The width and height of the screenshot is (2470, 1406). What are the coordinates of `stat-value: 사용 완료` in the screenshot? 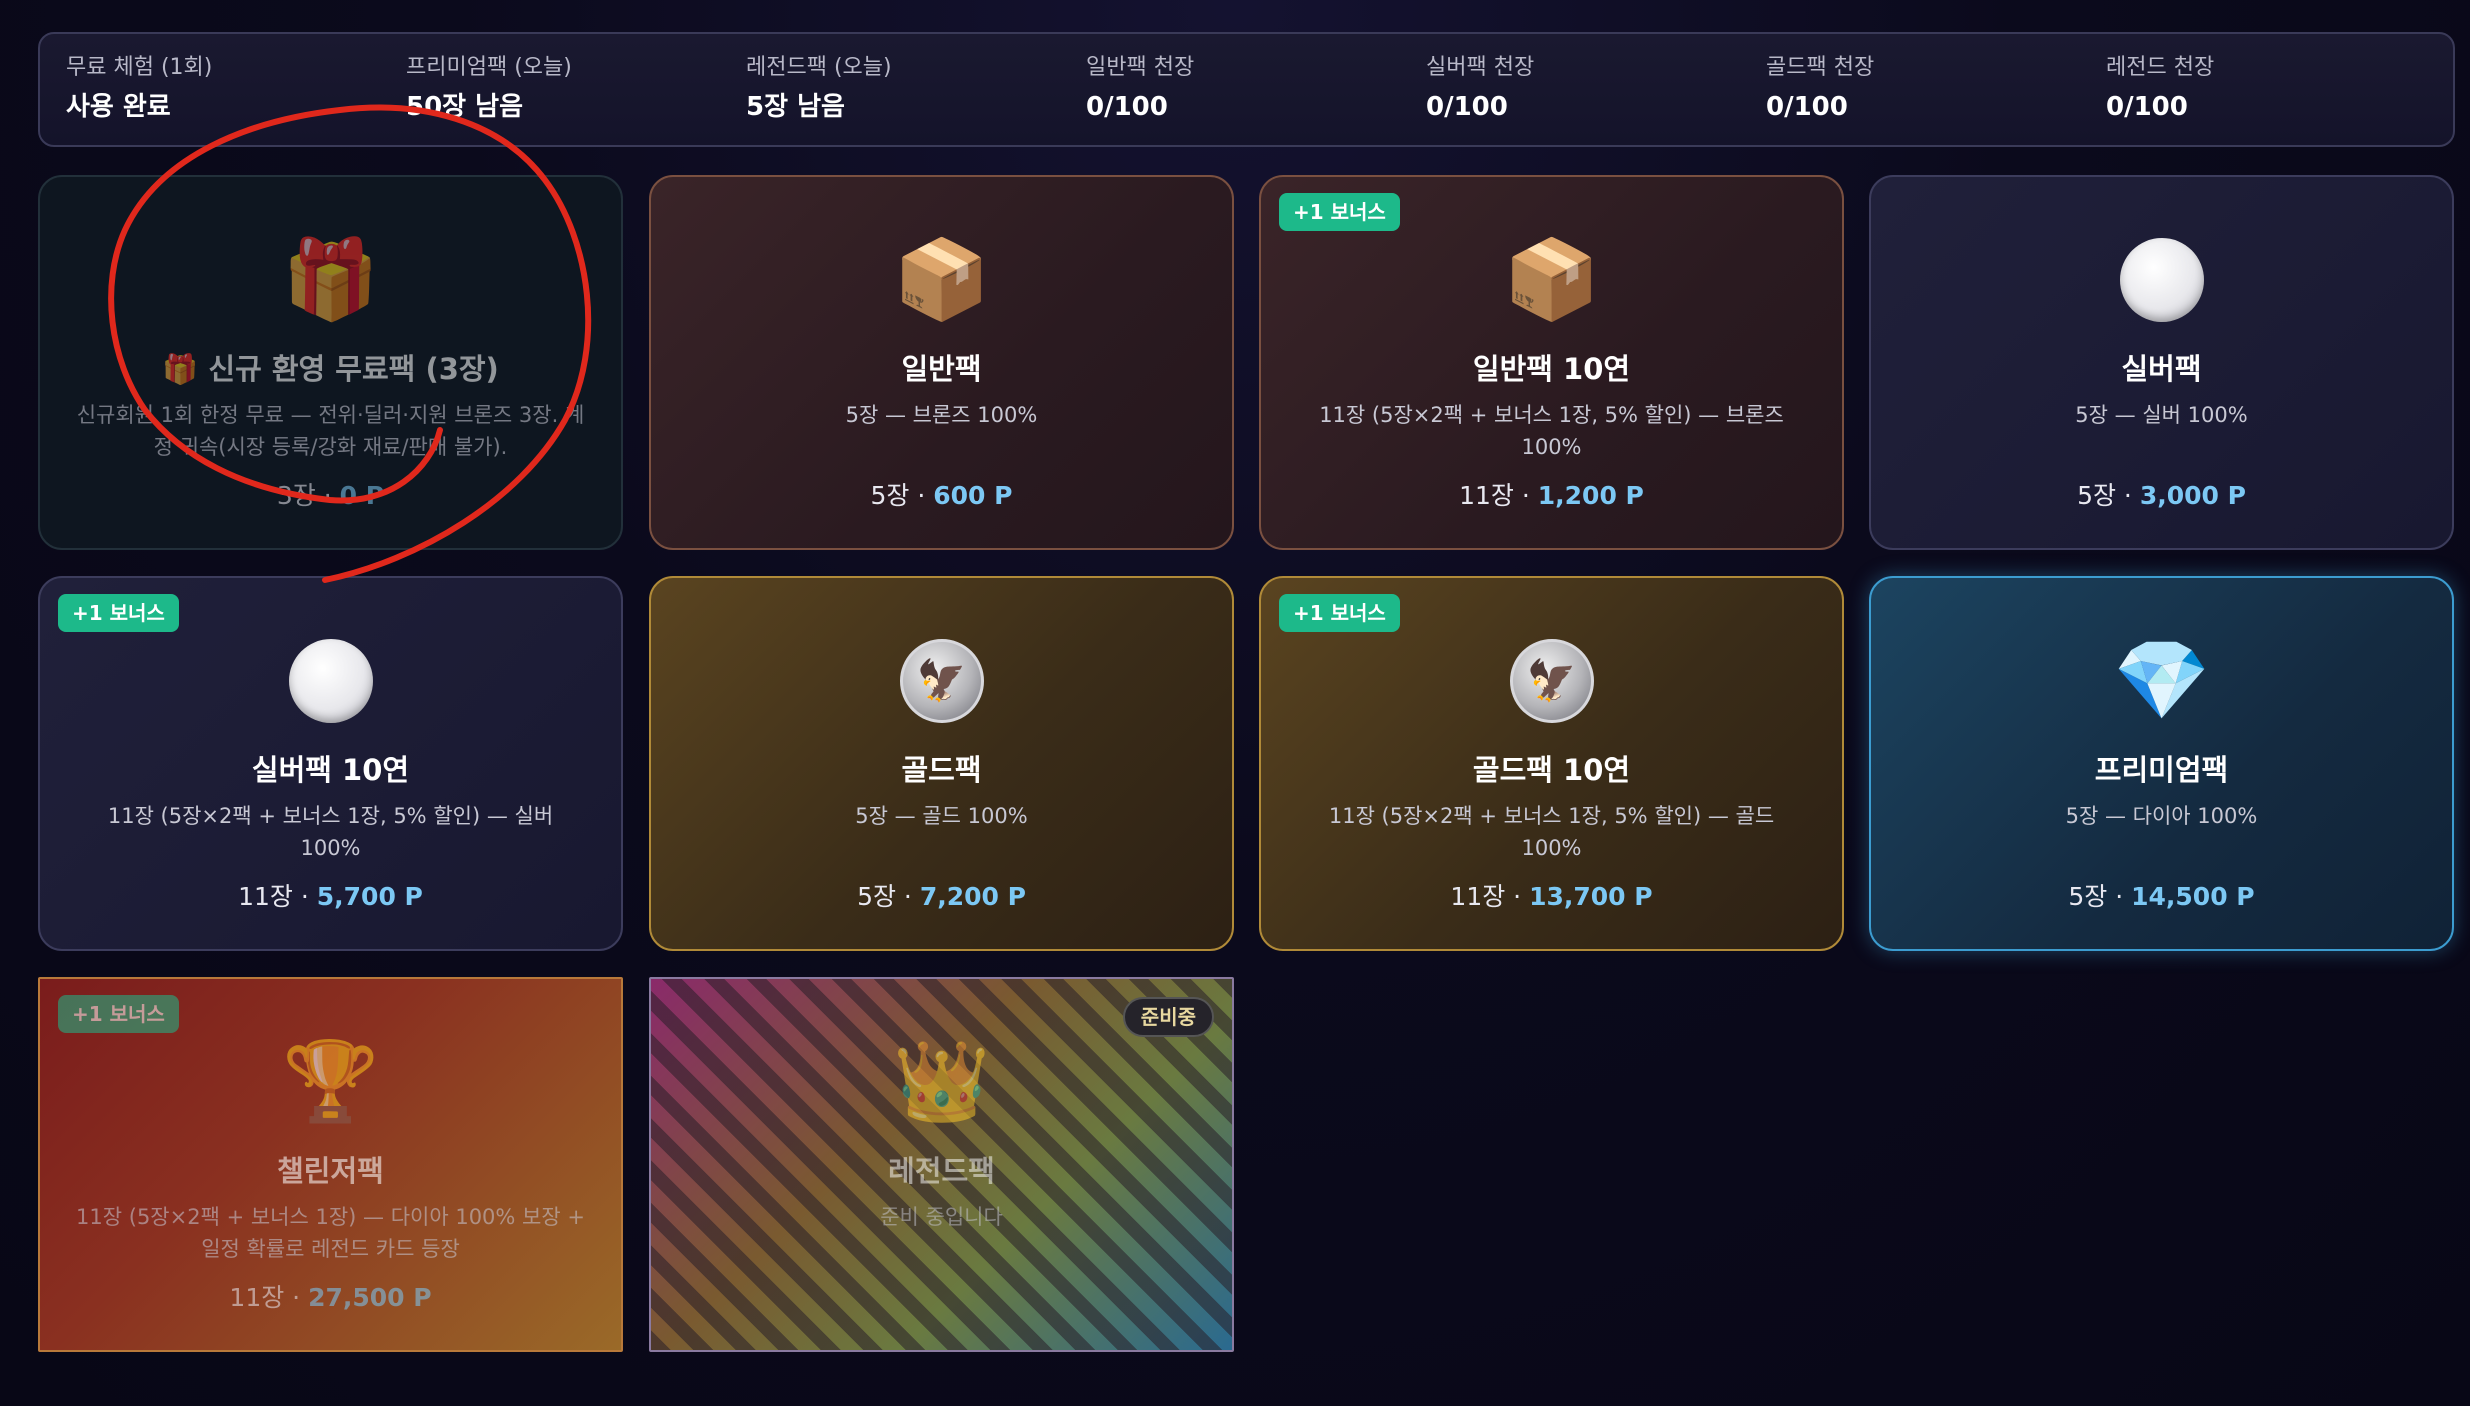 It's located at (118, 106).